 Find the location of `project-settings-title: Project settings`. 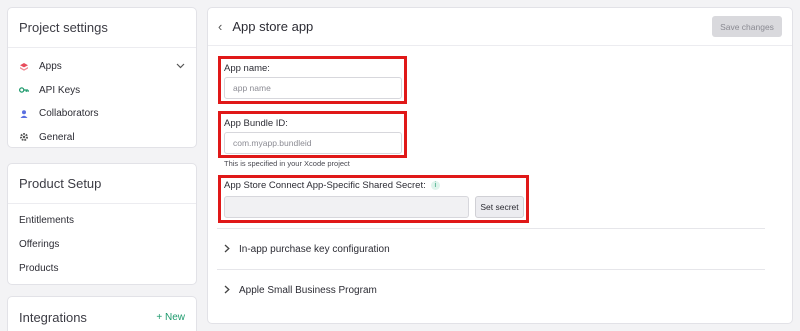

project-settings-title: Project settings is located at coordinates (102, 28).